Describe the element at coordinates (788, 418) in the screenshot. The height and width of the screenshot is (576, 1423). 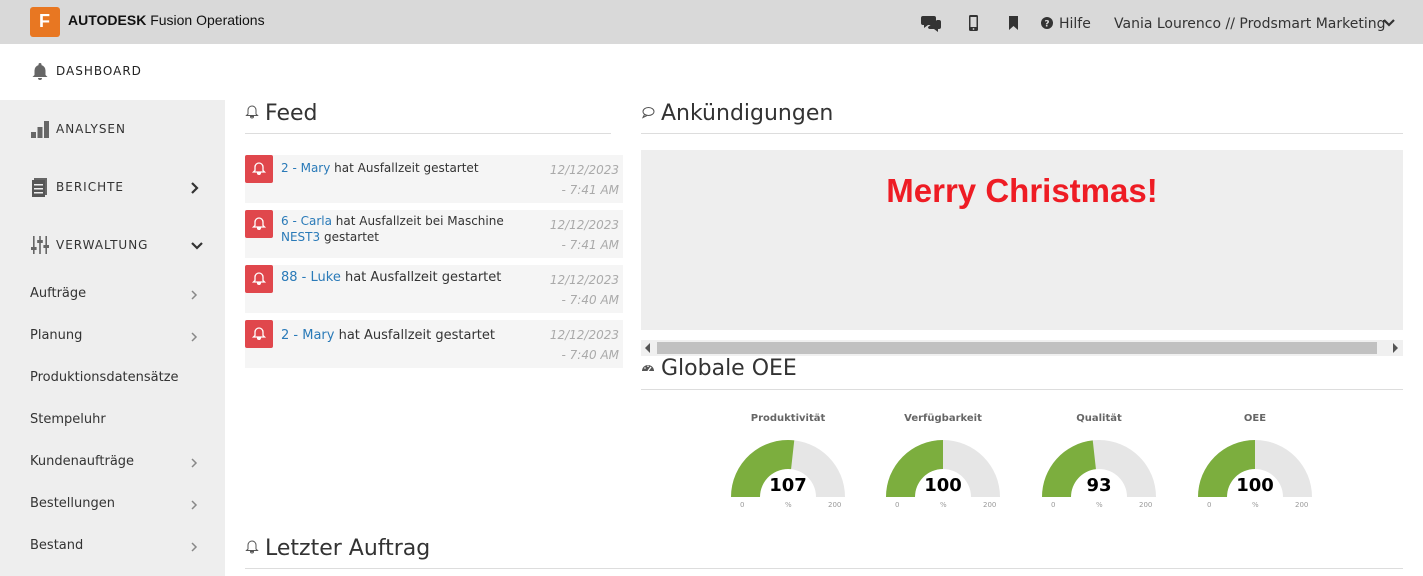
I see `gauge-label: Produktivität` at that location.